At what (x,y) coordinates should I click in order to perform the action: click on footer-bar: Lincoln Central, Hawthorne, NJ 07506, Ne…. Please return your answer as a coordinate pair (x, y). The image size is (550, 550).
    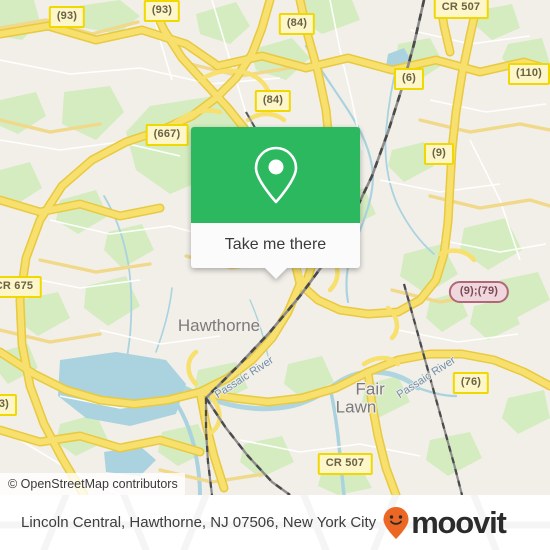
    Looking at the image, I should click on (275, 522).